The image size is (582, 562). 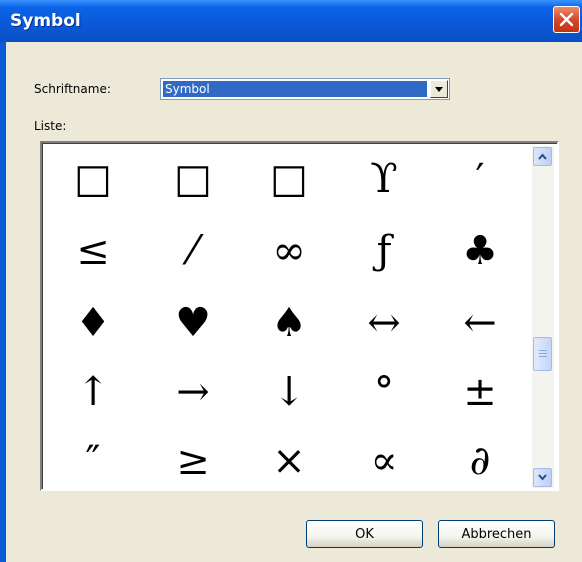 I want to click on symbol-cell: ≤, so click(x=93, y=251).